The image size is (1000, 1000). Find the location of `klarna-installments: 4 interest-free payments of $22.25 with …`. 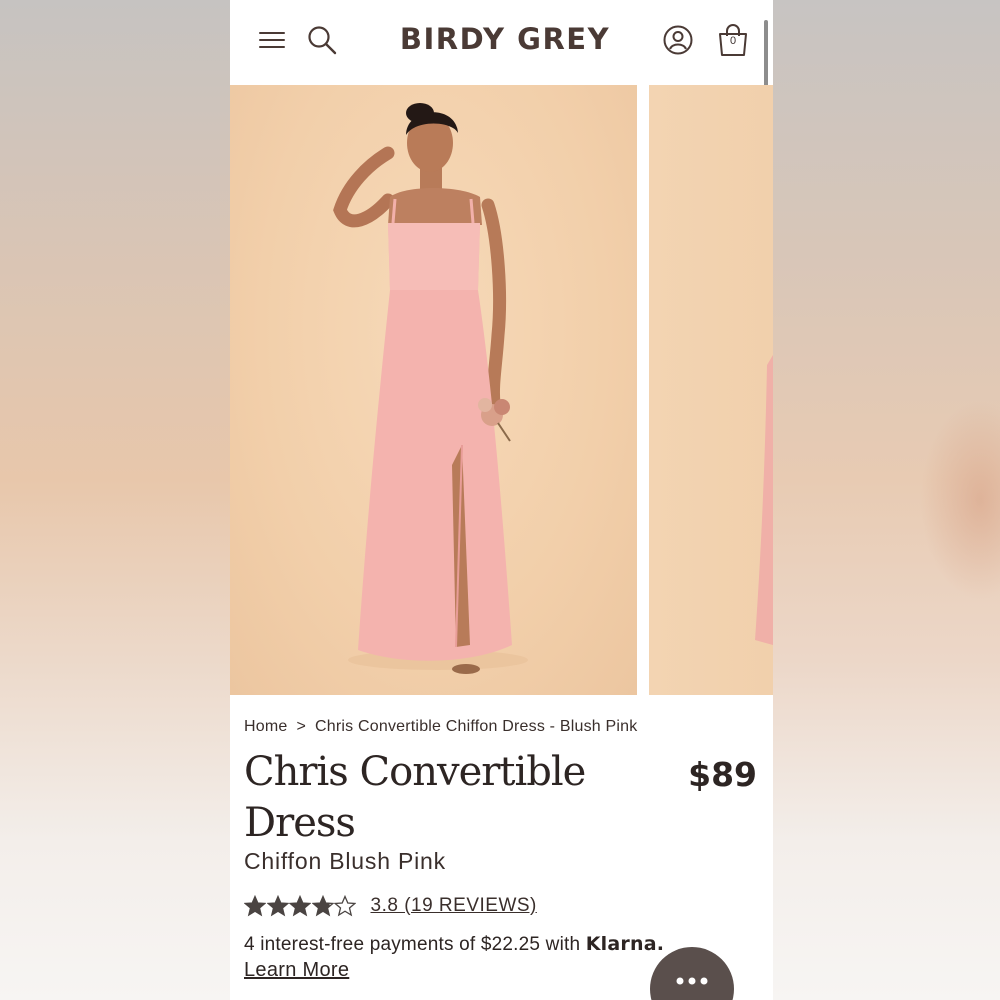

klarna-installments: 4 interest-free payments of $22.25 with … is located at coordinates (454, 944).